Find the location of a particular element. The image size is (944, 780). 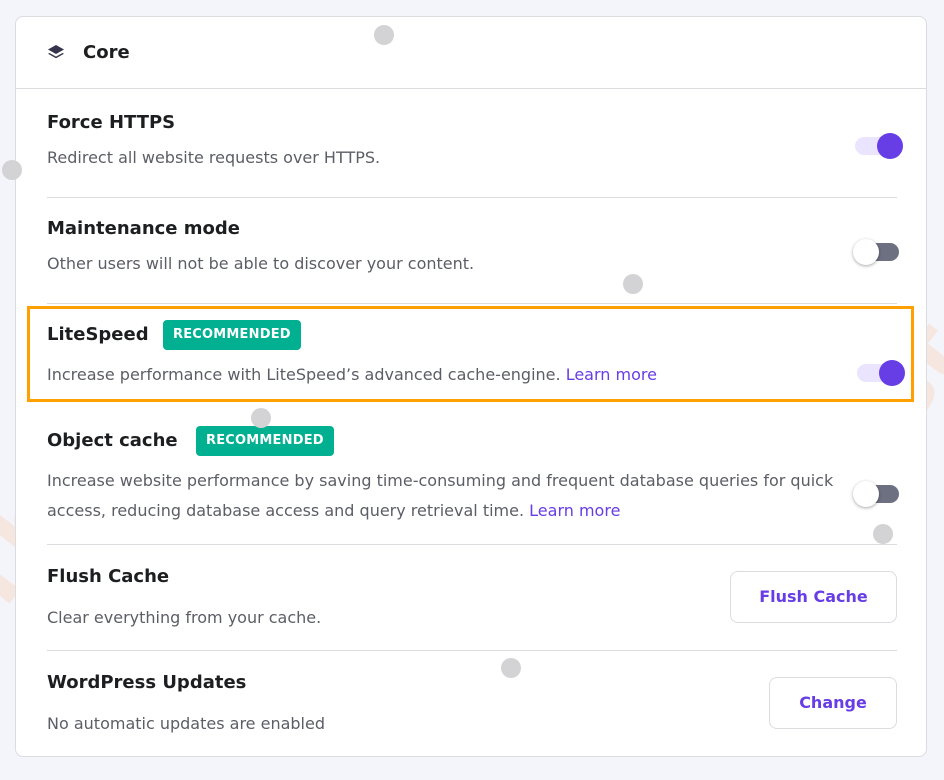

setting-title: Maintenance mode is located at coordinates (143, 228).